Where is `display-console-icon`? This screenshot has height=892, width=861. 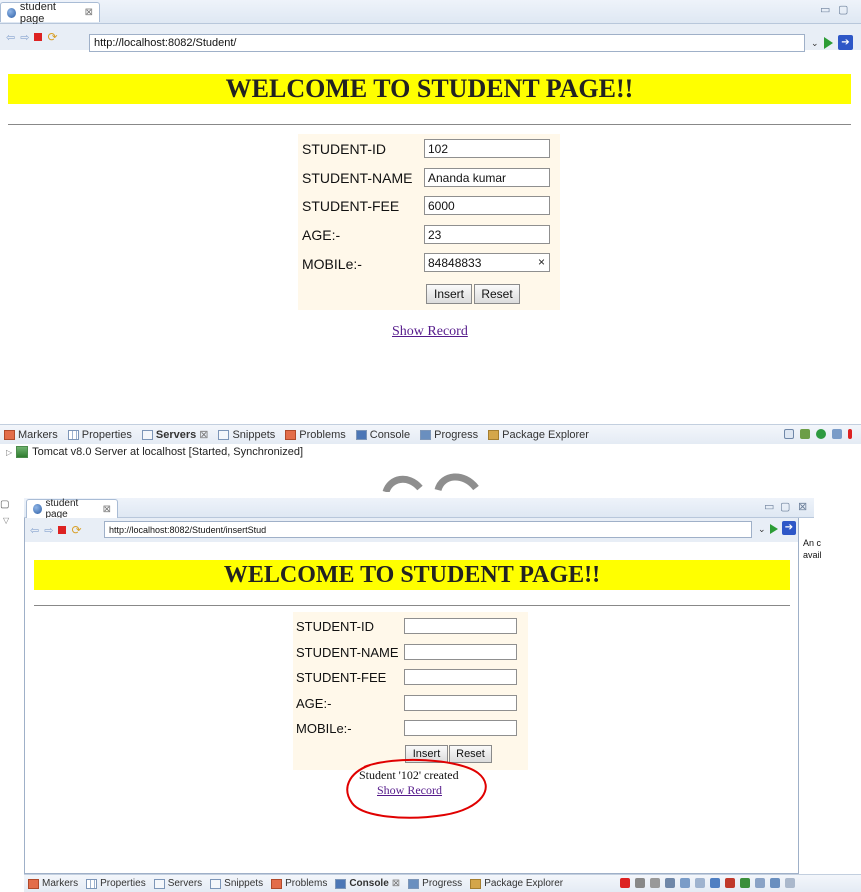 display-console-icon is located at coordinates (760, 883).